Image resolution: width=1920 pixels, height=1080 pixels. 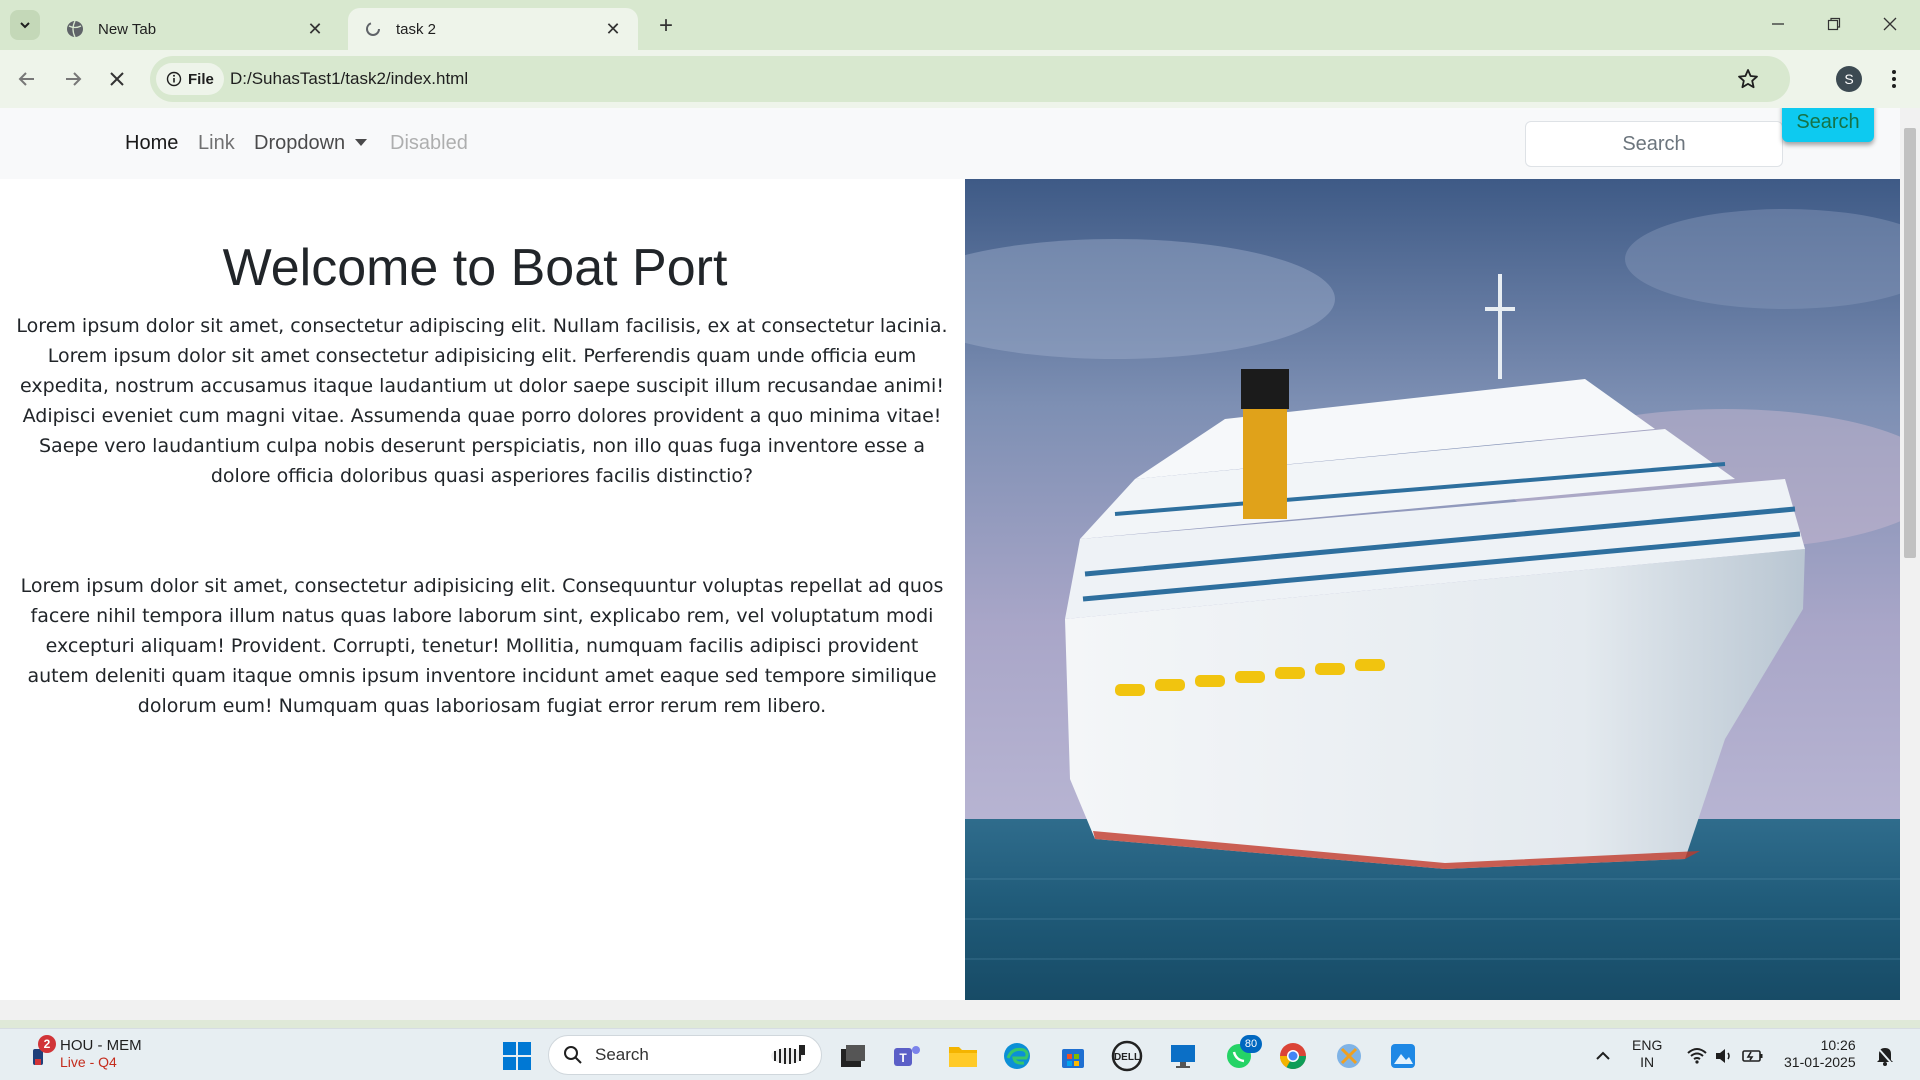 What do you see at coordinates (75, 29) in the screenshot?
I see `globe-icon` at bounding box center [75, 29].